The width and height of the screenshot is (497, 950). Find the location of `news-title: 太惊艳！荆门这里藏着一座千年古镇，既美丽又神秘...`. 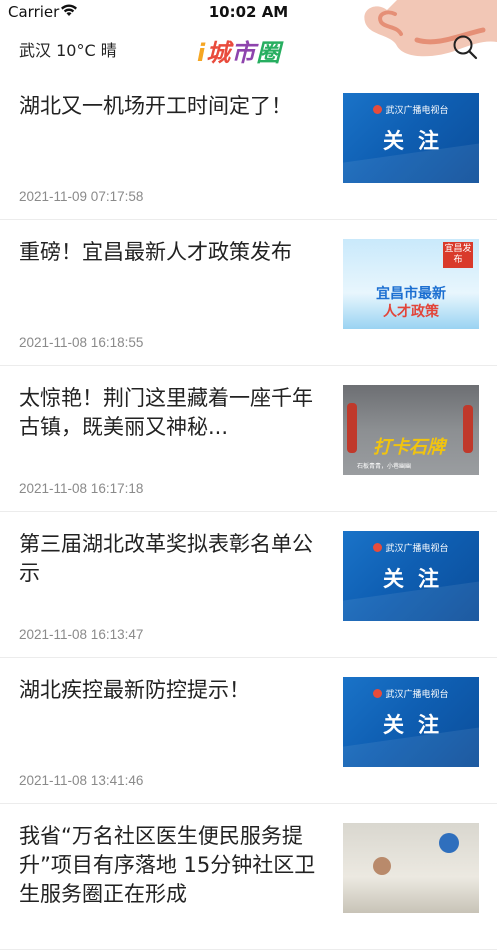

news-title: 太惊艳！荆门这里藏着一座千年古镇，既美丽又神秘... is located at coordinates (166, 412).